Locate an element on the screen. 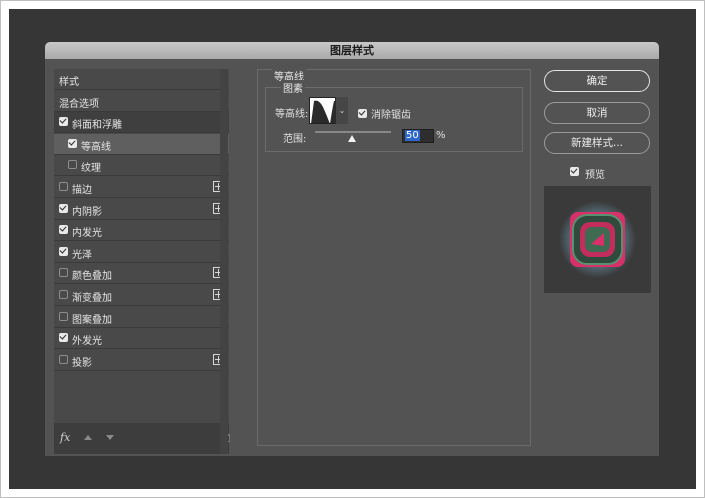  preview-thumbnail is located at coordinates (597, 239).